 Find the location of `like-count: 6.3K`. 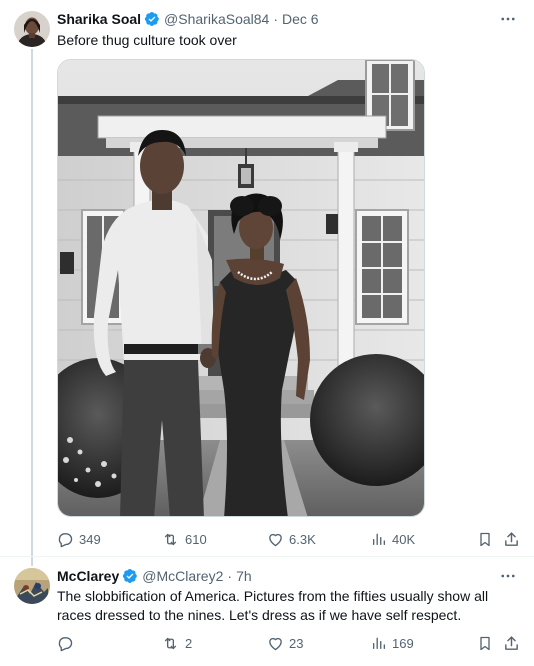

like-count: 6.3K is located at coordinates (302, 539).